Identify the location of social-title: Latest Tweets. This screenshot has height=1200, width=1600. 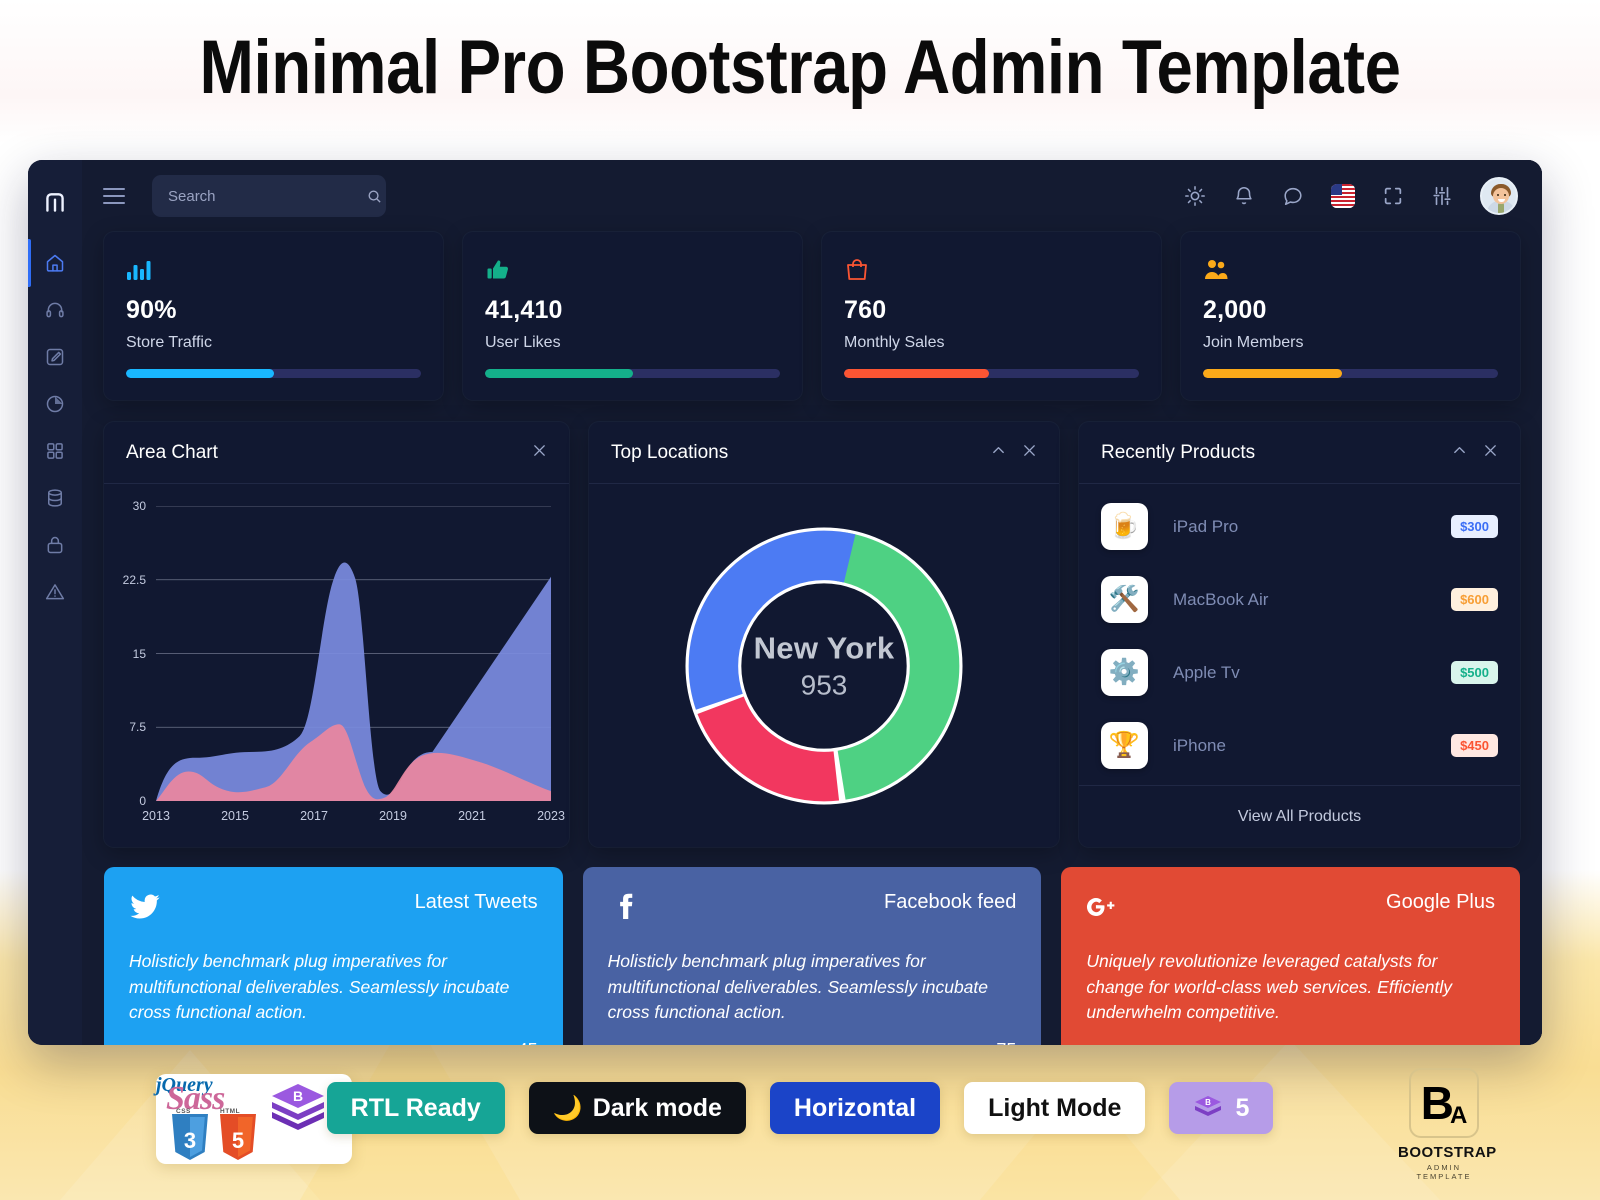
(476, 902).